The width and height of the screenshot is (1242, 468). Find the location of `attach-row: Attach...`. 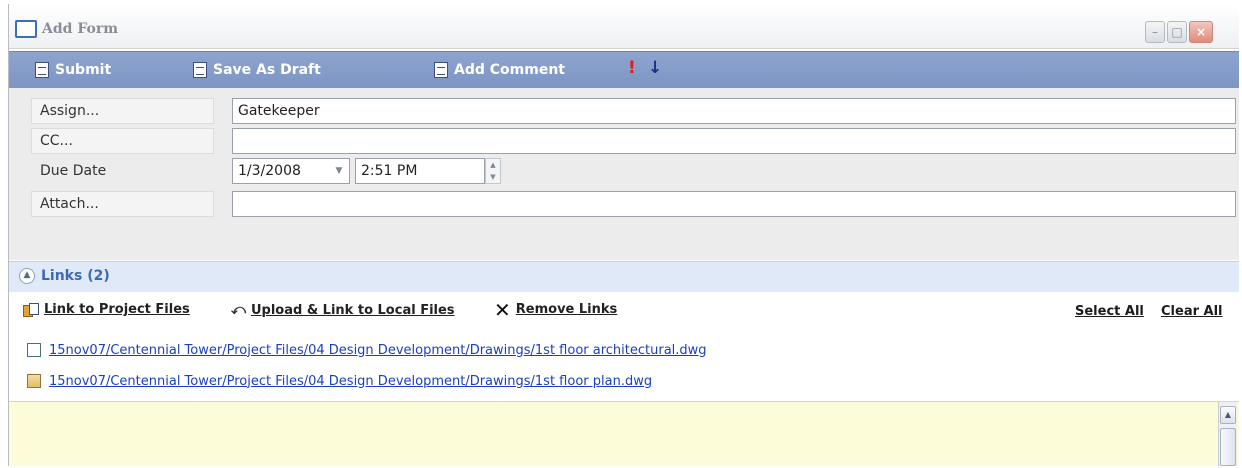

attach-row: Attach... is located at coordinates (624, 204).